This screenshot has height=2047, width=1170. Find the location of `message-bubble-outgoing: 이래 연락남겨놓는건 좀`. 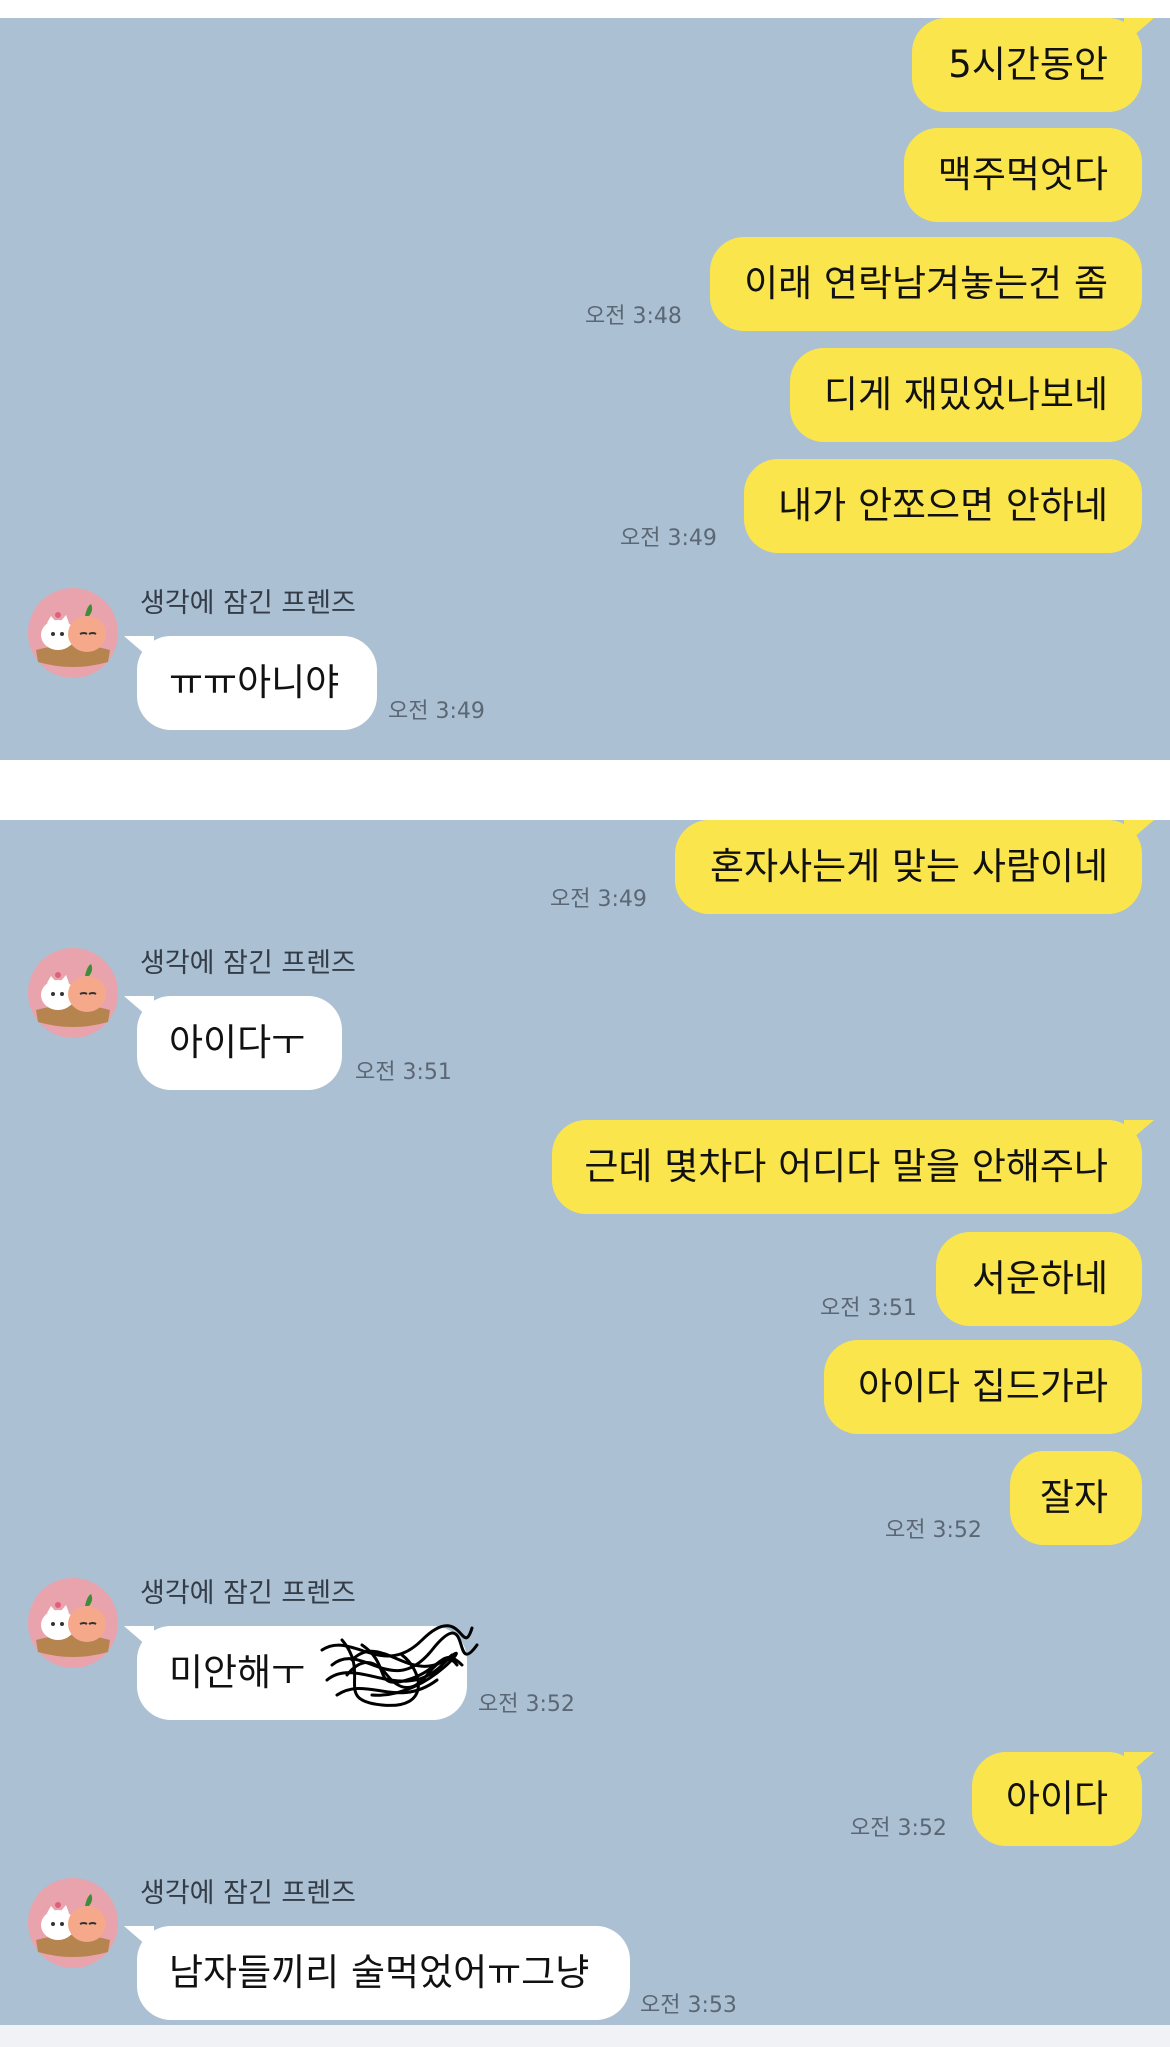

message-bubble-outgoing: 이래 연락남겨놓는건 좀 is located at coordinates (926, 284).